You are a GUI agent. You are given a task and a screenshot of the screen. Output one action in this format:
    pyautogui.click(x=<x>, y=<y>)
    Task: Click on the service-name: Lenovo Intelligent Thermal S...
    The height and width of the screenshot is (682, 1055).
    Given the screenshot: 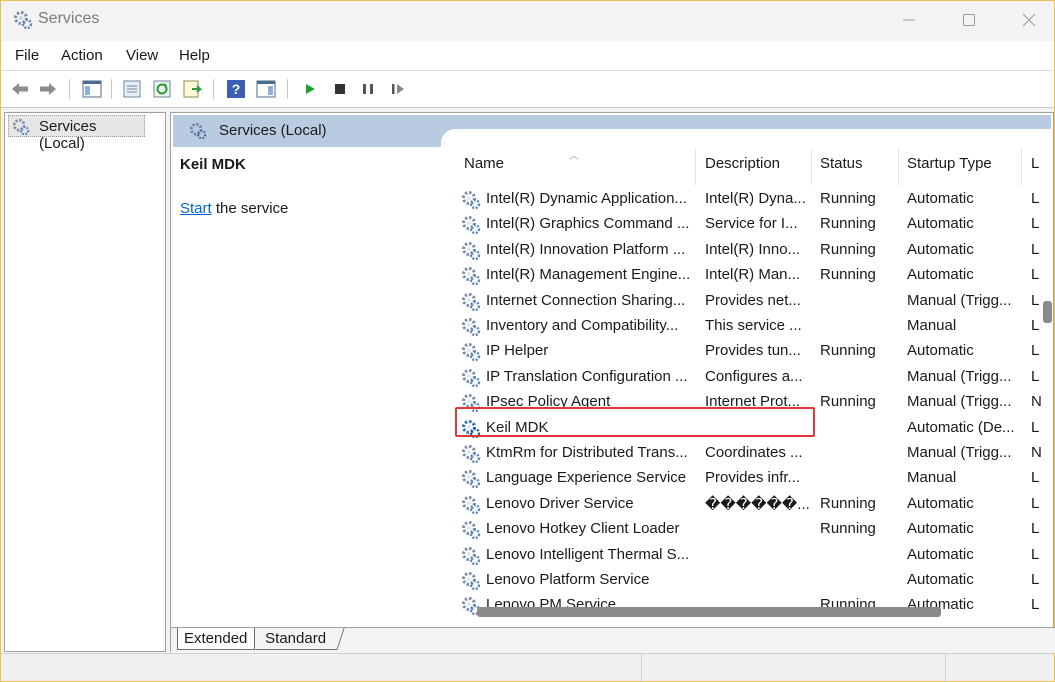 What is the action you would take?
    pyautogui.click(x=588, y=554)
    